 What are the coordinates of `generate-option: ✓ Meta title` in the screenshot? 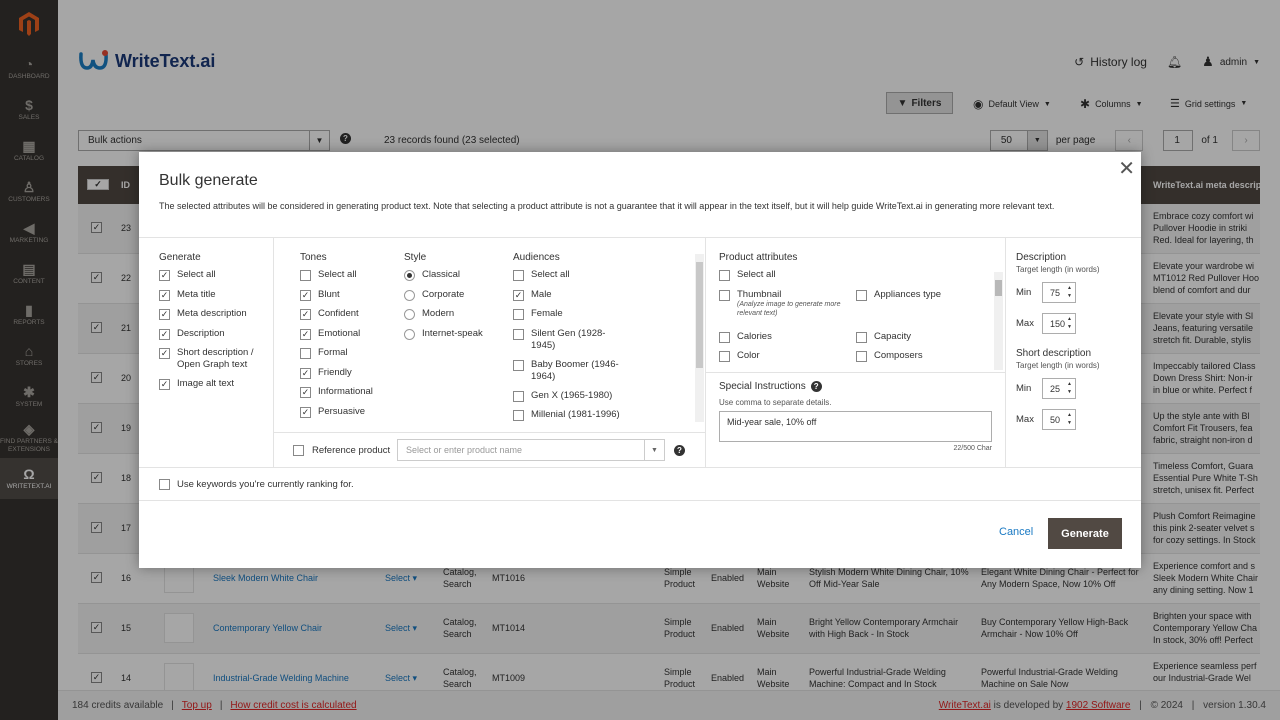 It's located at (216, 299).